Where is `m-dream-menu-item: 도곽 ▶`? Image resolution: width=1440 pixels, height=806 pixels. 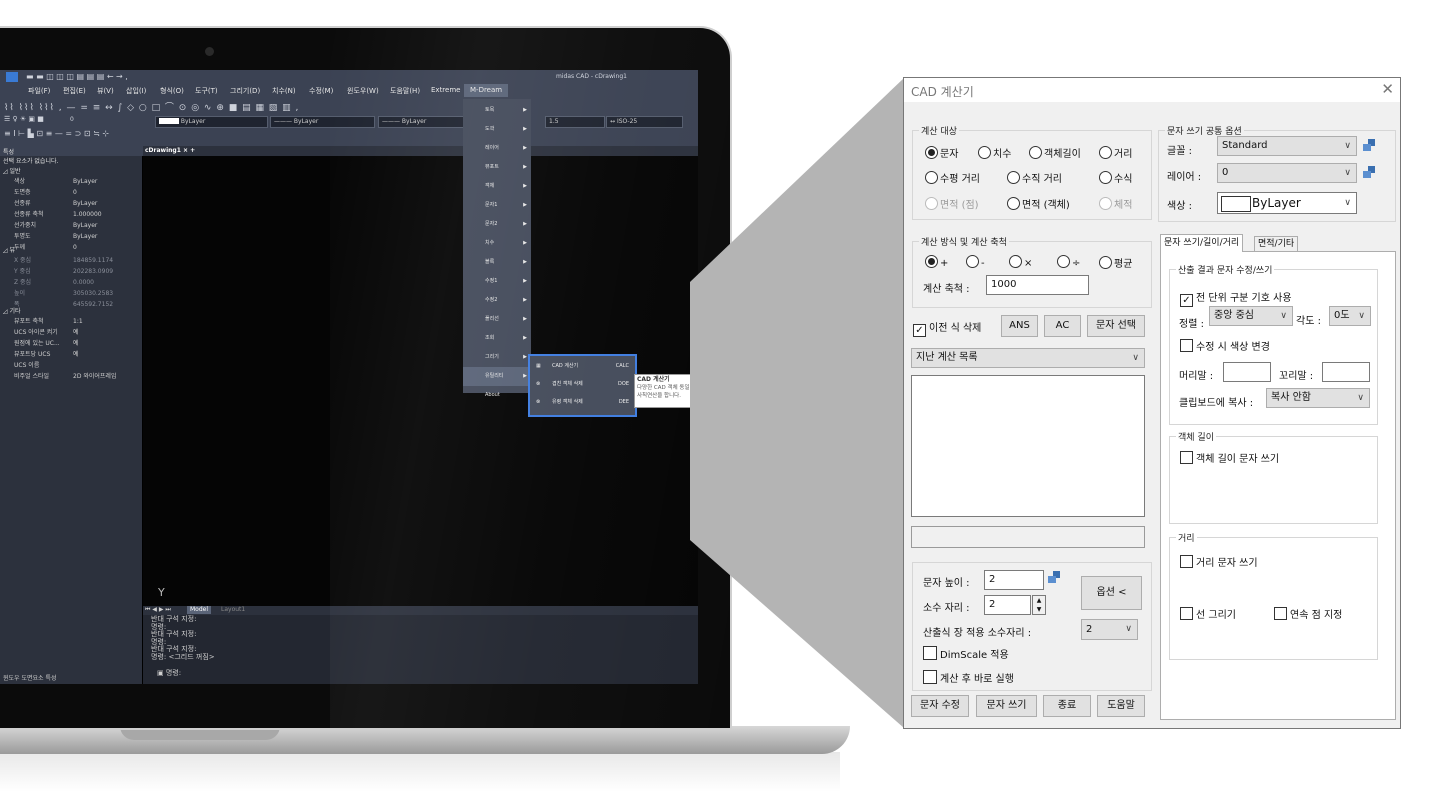
m-dream-menu-item: 도곽 ▶ is located at coordinates (497, 129).